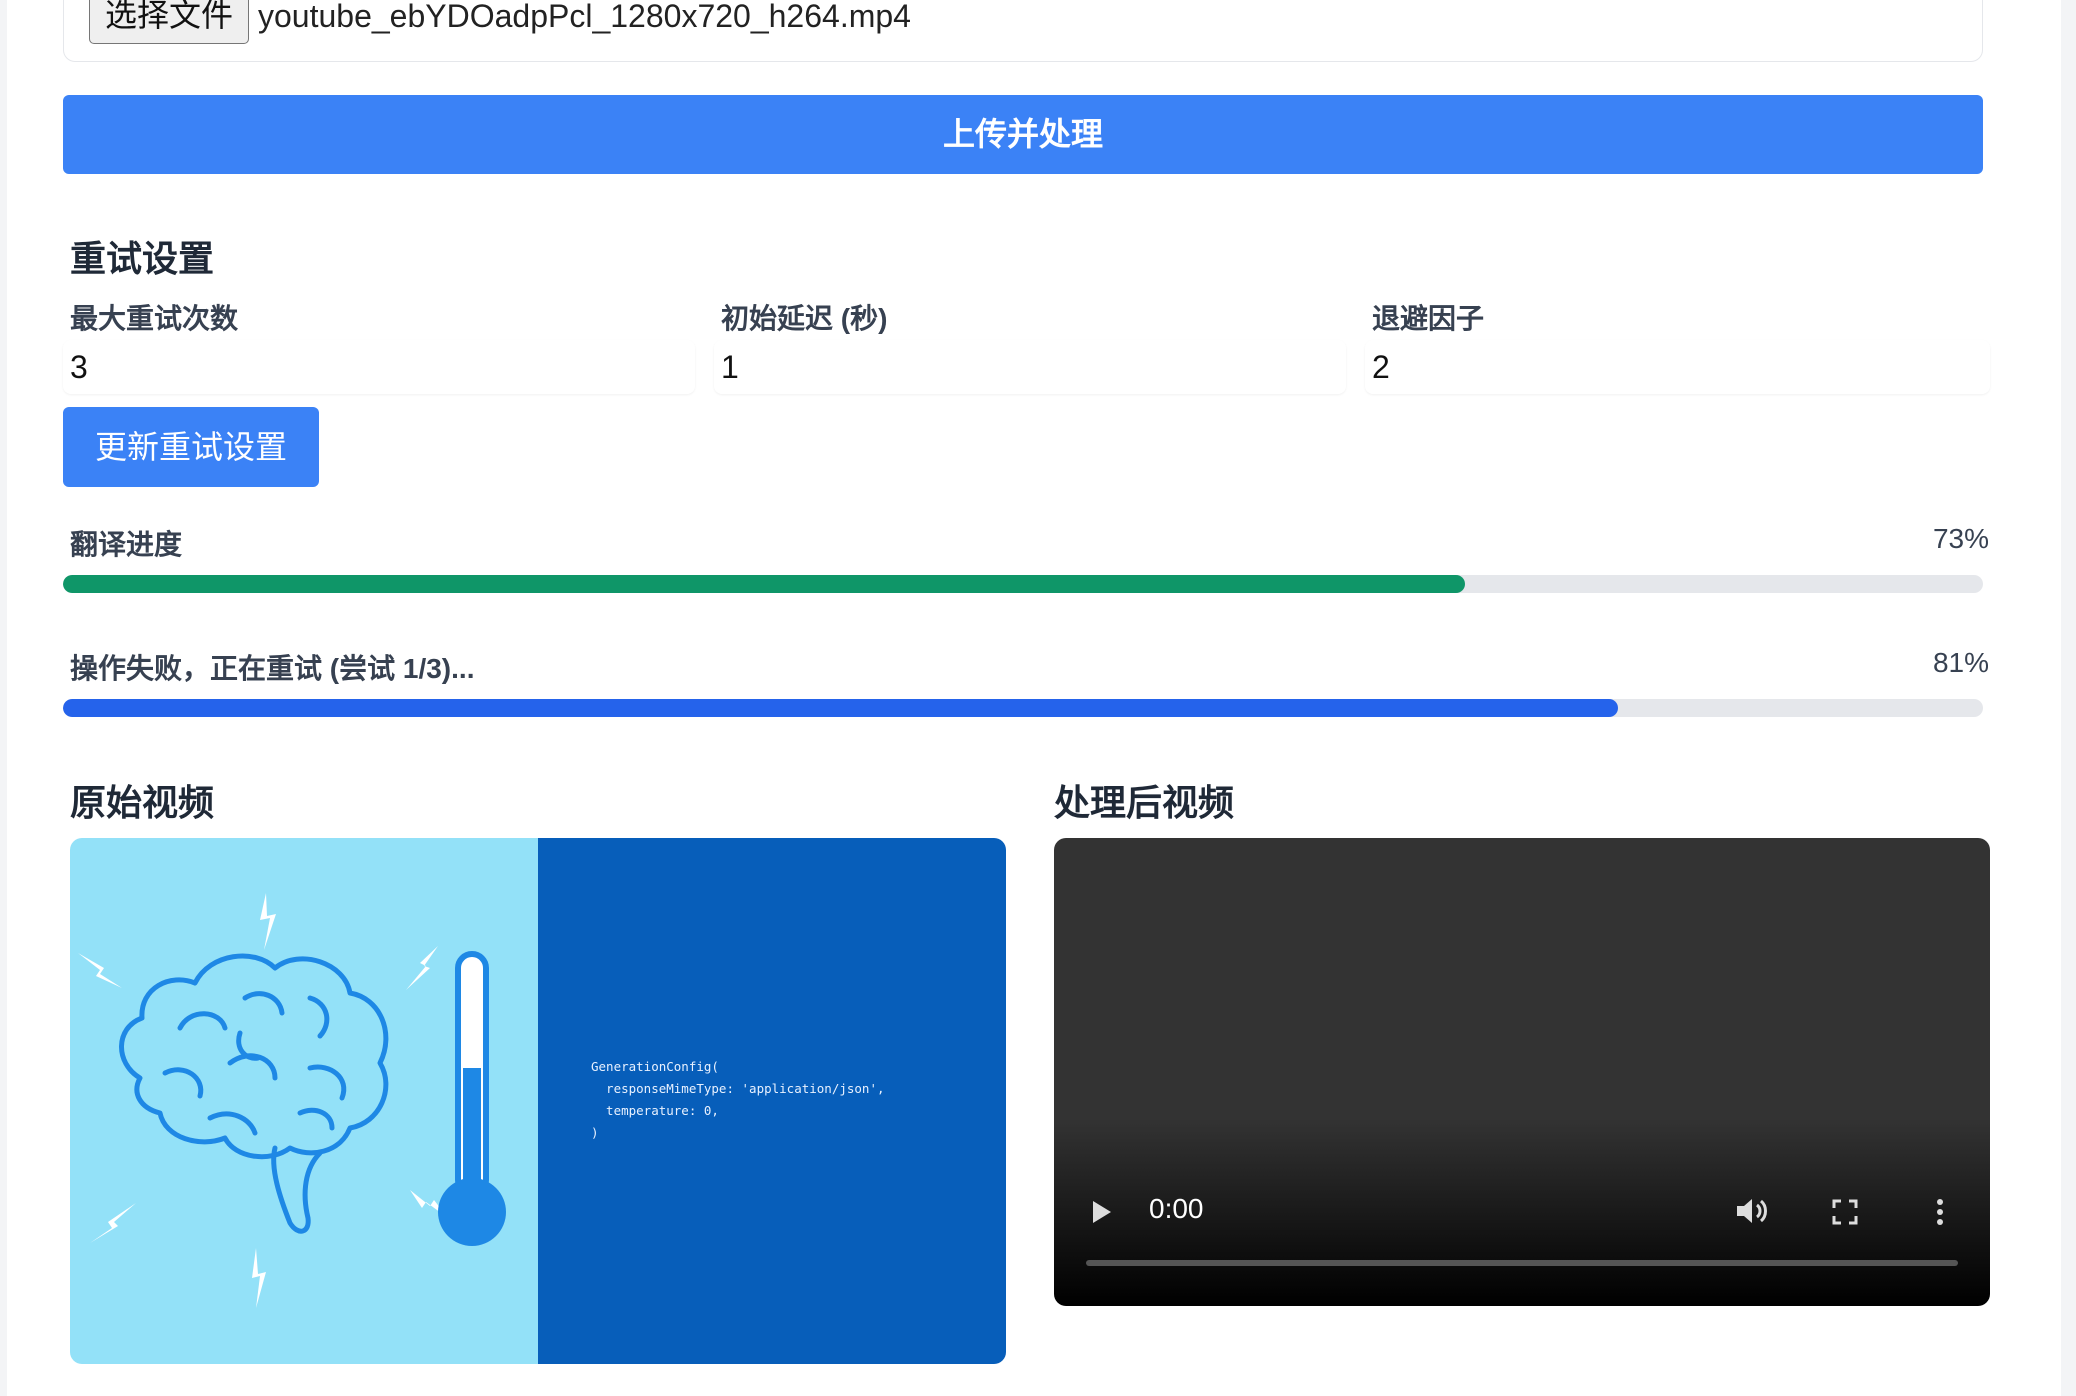 The image size is (2076, 1396). I want to click on max-retries-label: 最大重试次数, so click(154, 318).